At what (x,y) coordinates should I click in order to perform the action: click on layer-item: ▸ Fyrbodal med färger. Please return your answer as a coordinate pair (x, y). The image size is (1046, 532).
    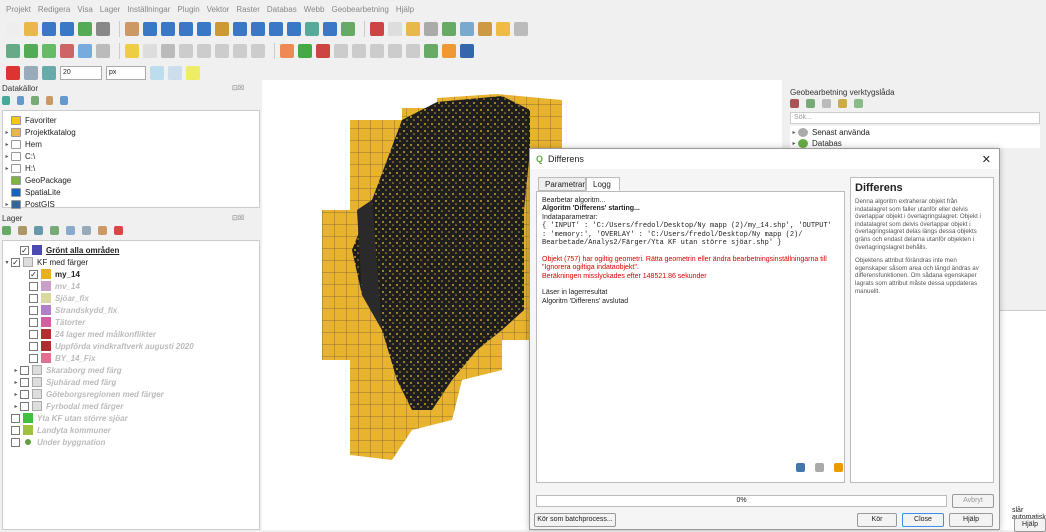
    Looking at the image, I should click on (67, 406).